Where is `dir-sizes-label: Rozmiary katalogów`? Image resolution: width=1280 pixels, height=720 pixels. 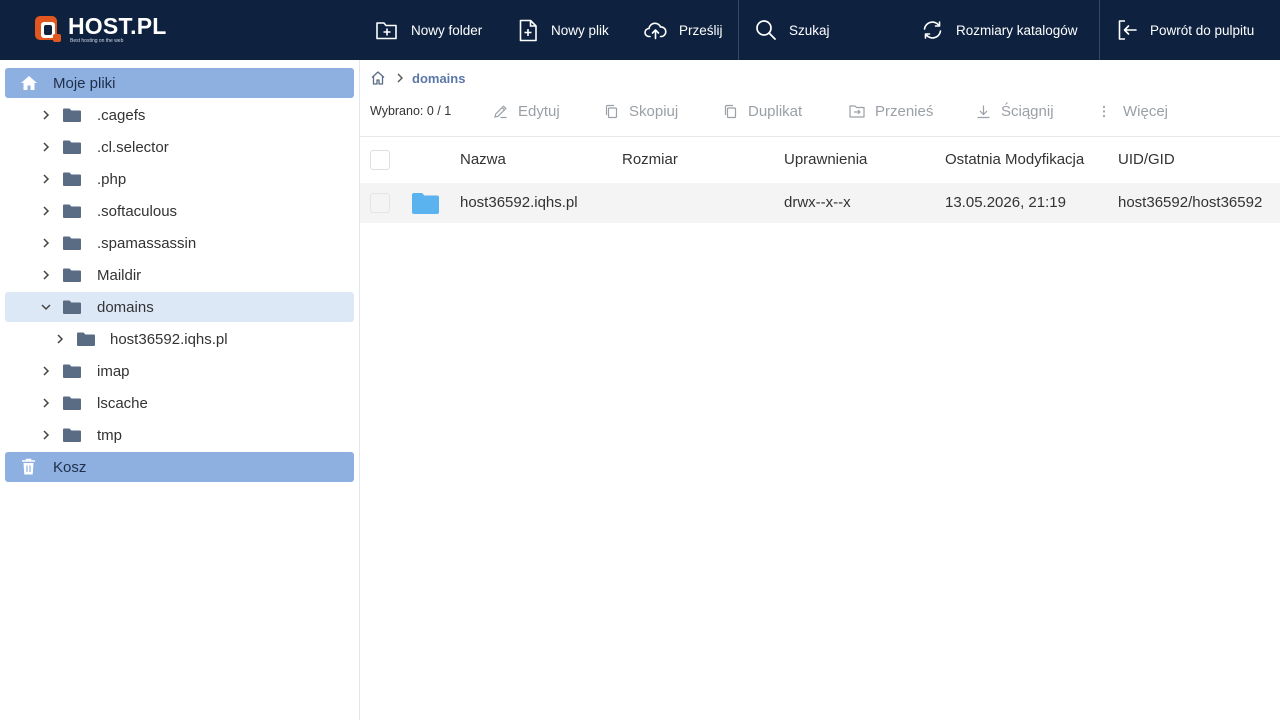 dir-sizes-label: Rozmiary katalogów is located at coordinates (1017, 30).